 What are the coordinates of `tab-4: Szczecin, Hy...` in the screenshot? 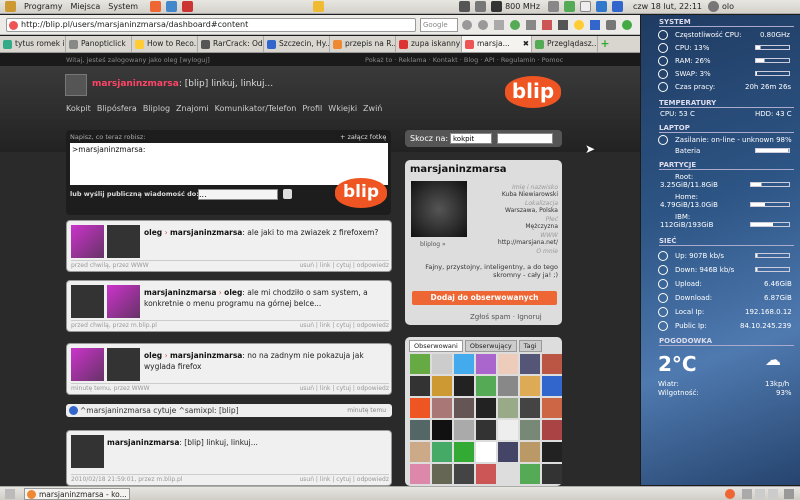 It's located at (297, 44).